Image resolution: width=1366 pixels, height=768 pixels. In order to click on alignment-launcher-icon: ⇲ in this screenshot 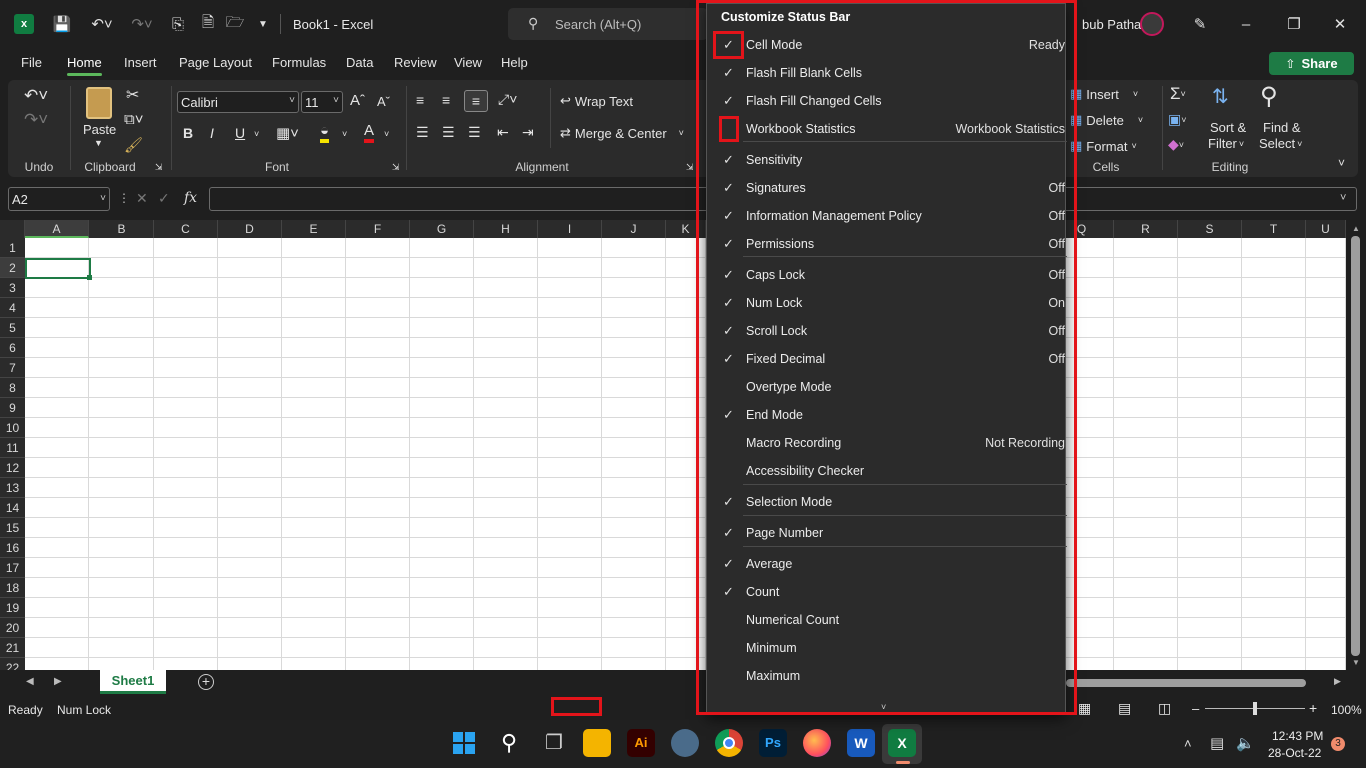, I will do `click(690, 167)`.